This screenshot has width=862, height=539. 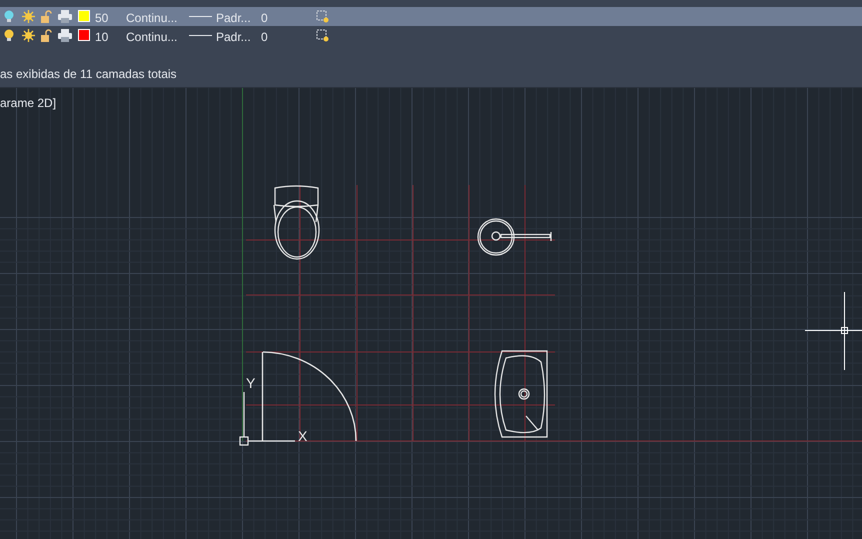 What do you see at coordinates (267, 419) in the screenshot?
I see `ucs-axes-icon` at bounding box center [267, 419].